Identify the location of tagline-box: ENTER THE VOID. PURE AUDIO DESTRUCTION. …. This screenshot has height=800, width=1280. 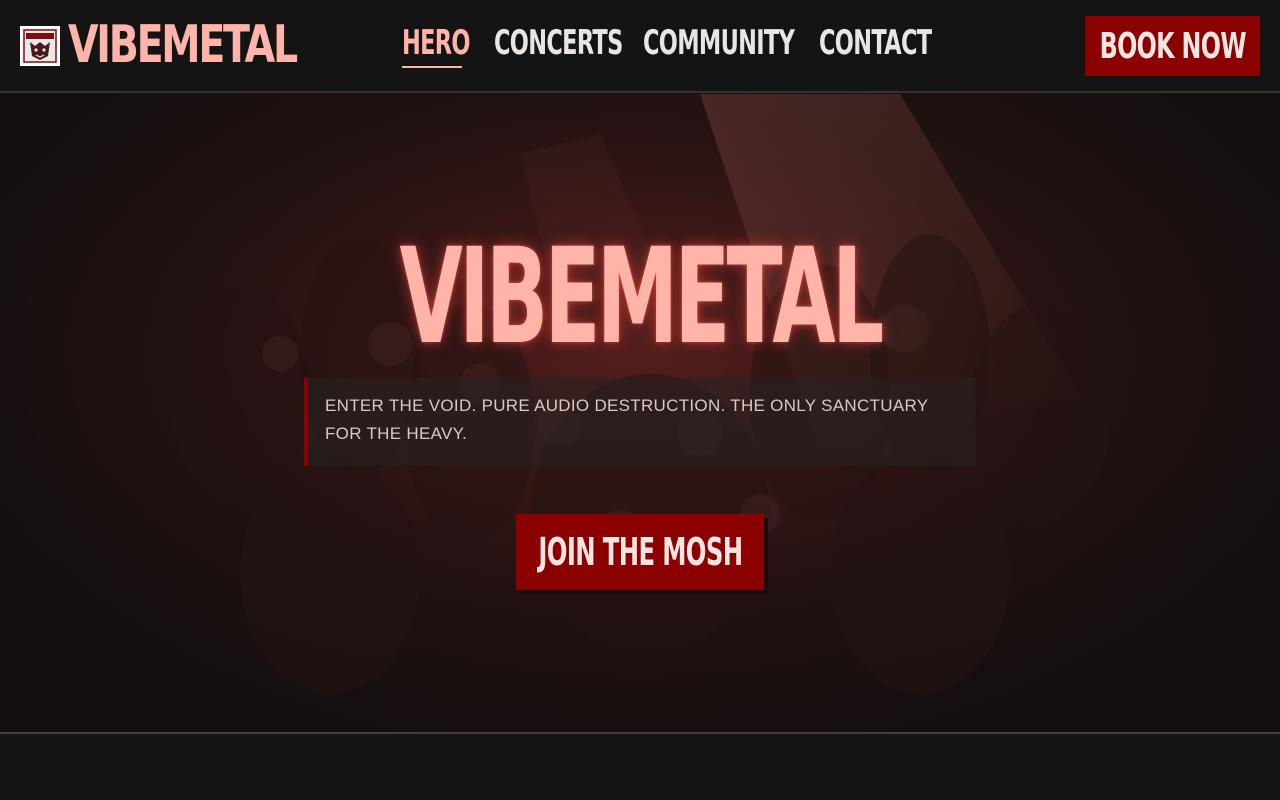
(640, 422).